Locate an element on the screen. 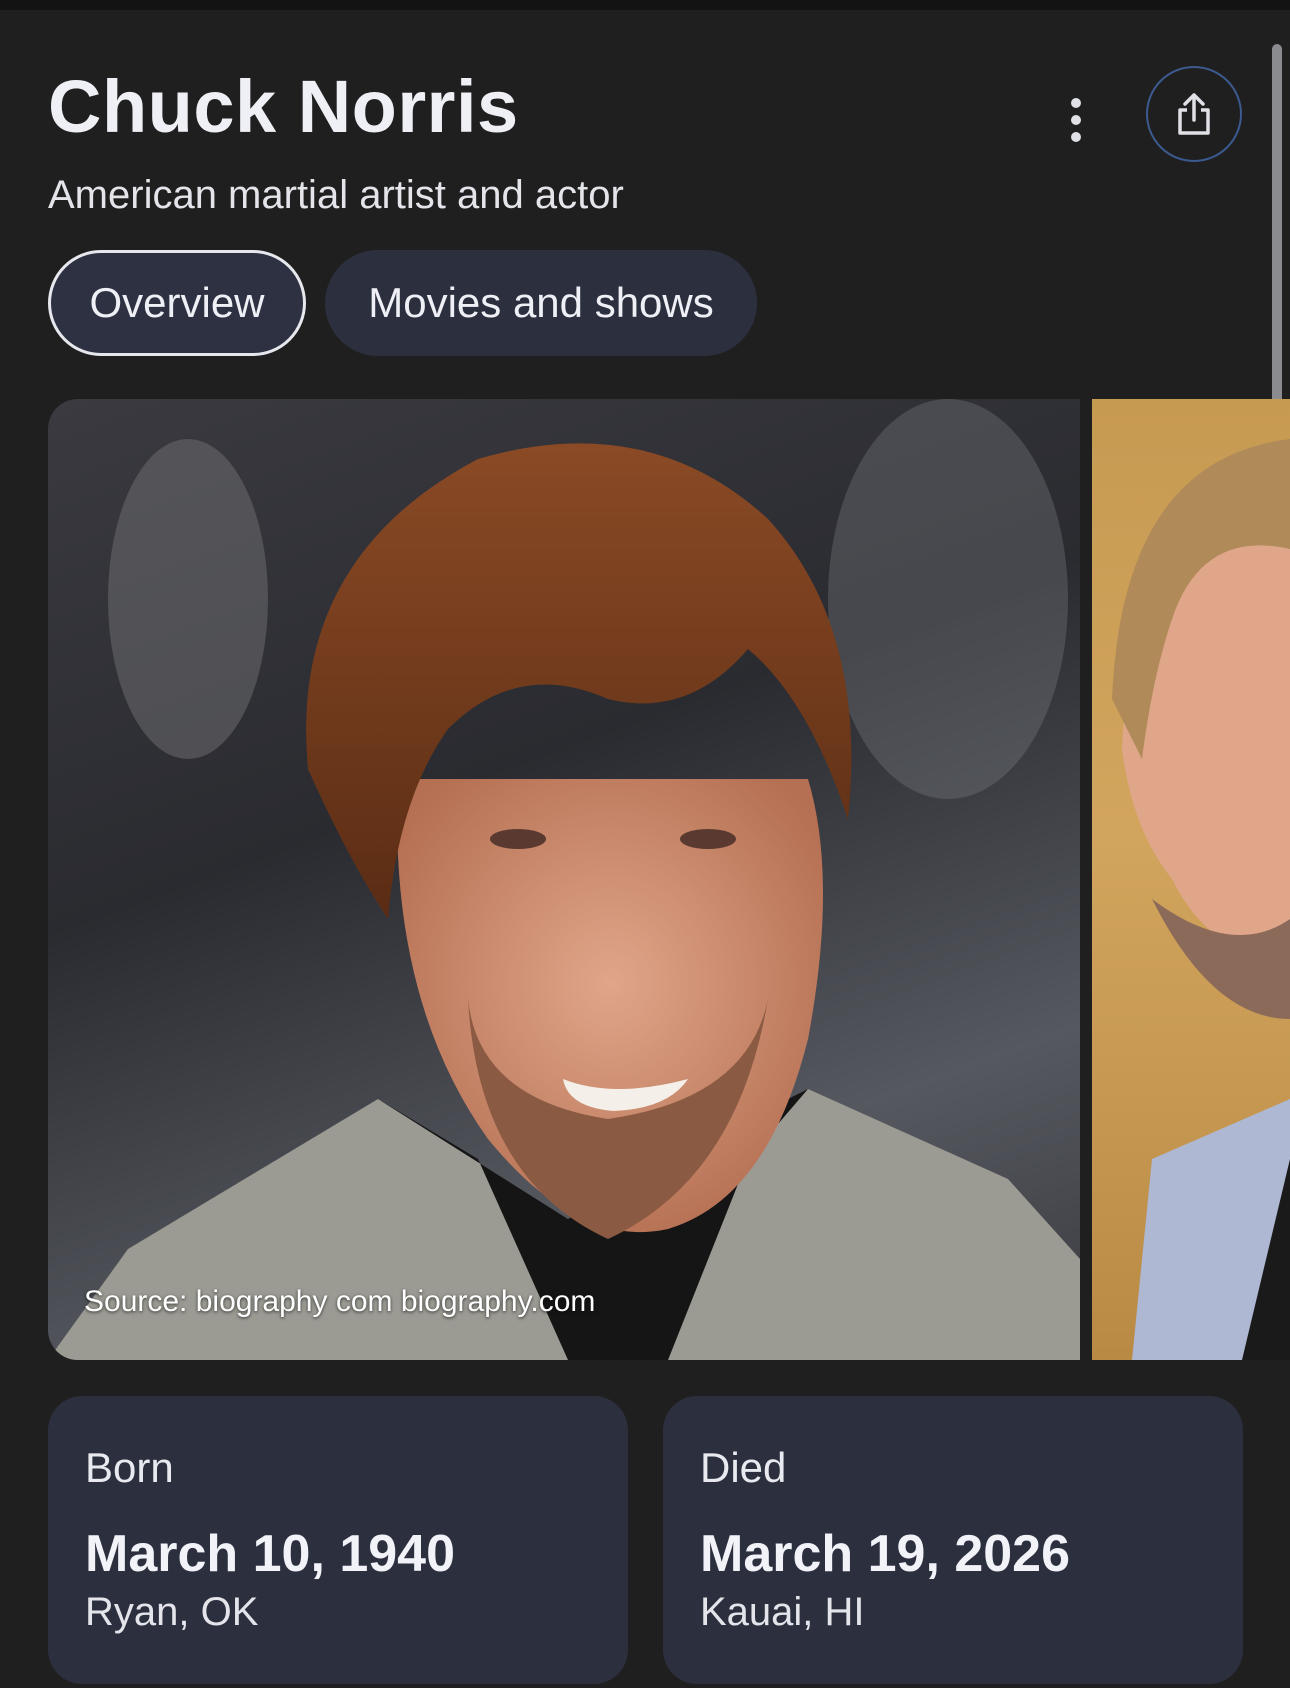 The height and width of the screenshot is (1688, 1290). share-icon is located at coordinates (1194, 114).